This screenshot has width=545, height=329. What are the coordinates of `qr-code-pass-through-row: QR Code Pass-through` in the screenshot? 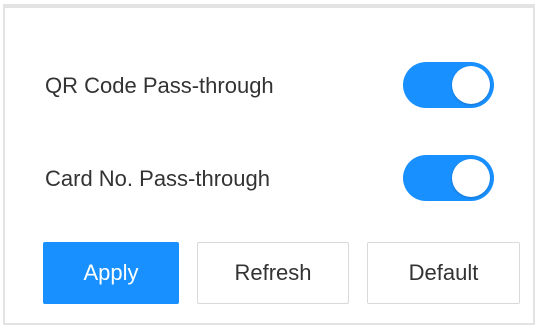 It's located at (269, 86).